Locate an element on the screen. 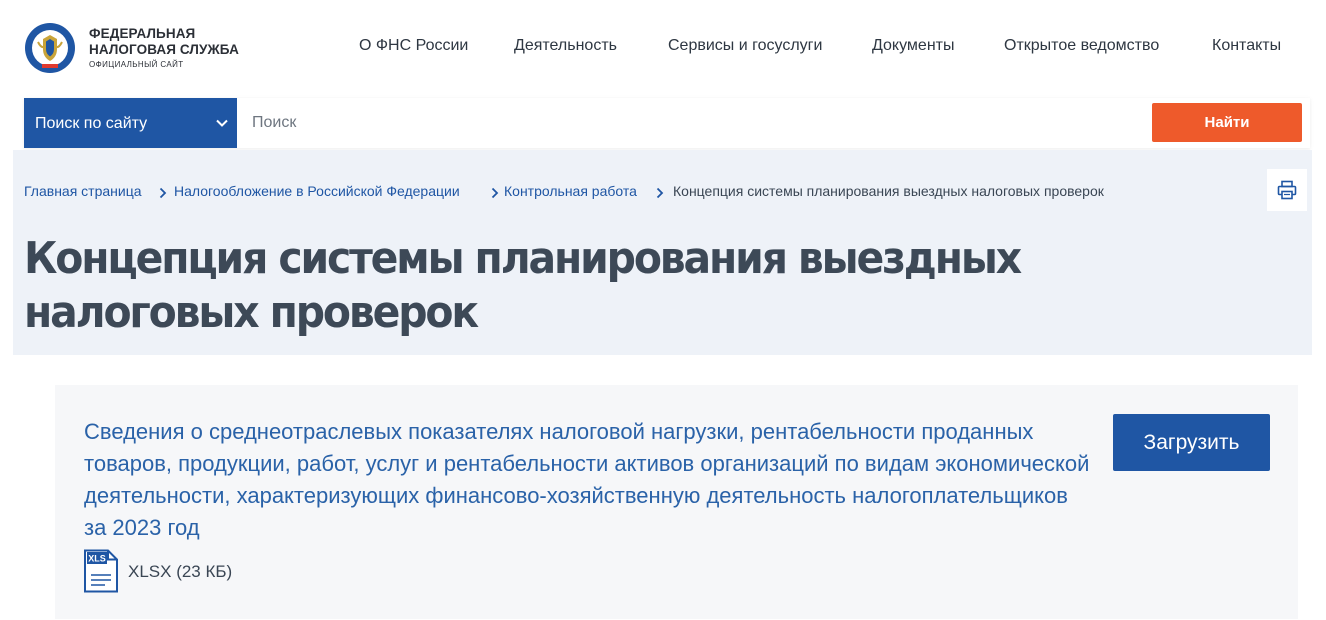 The height and width of the screenshot is (620, 1326). search-scope-label: Поиск по сайту is located at coordinates (91, 123).